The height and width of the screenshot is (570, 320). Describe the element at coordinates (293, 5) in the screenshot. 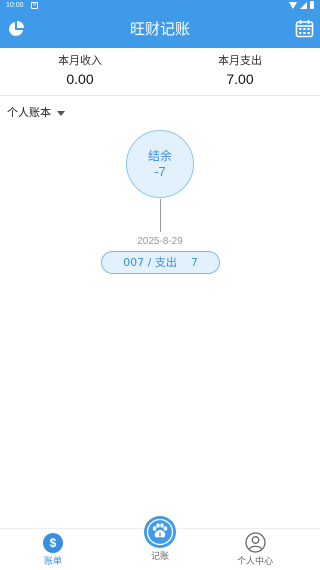

I see `wifi-icon` at that location.